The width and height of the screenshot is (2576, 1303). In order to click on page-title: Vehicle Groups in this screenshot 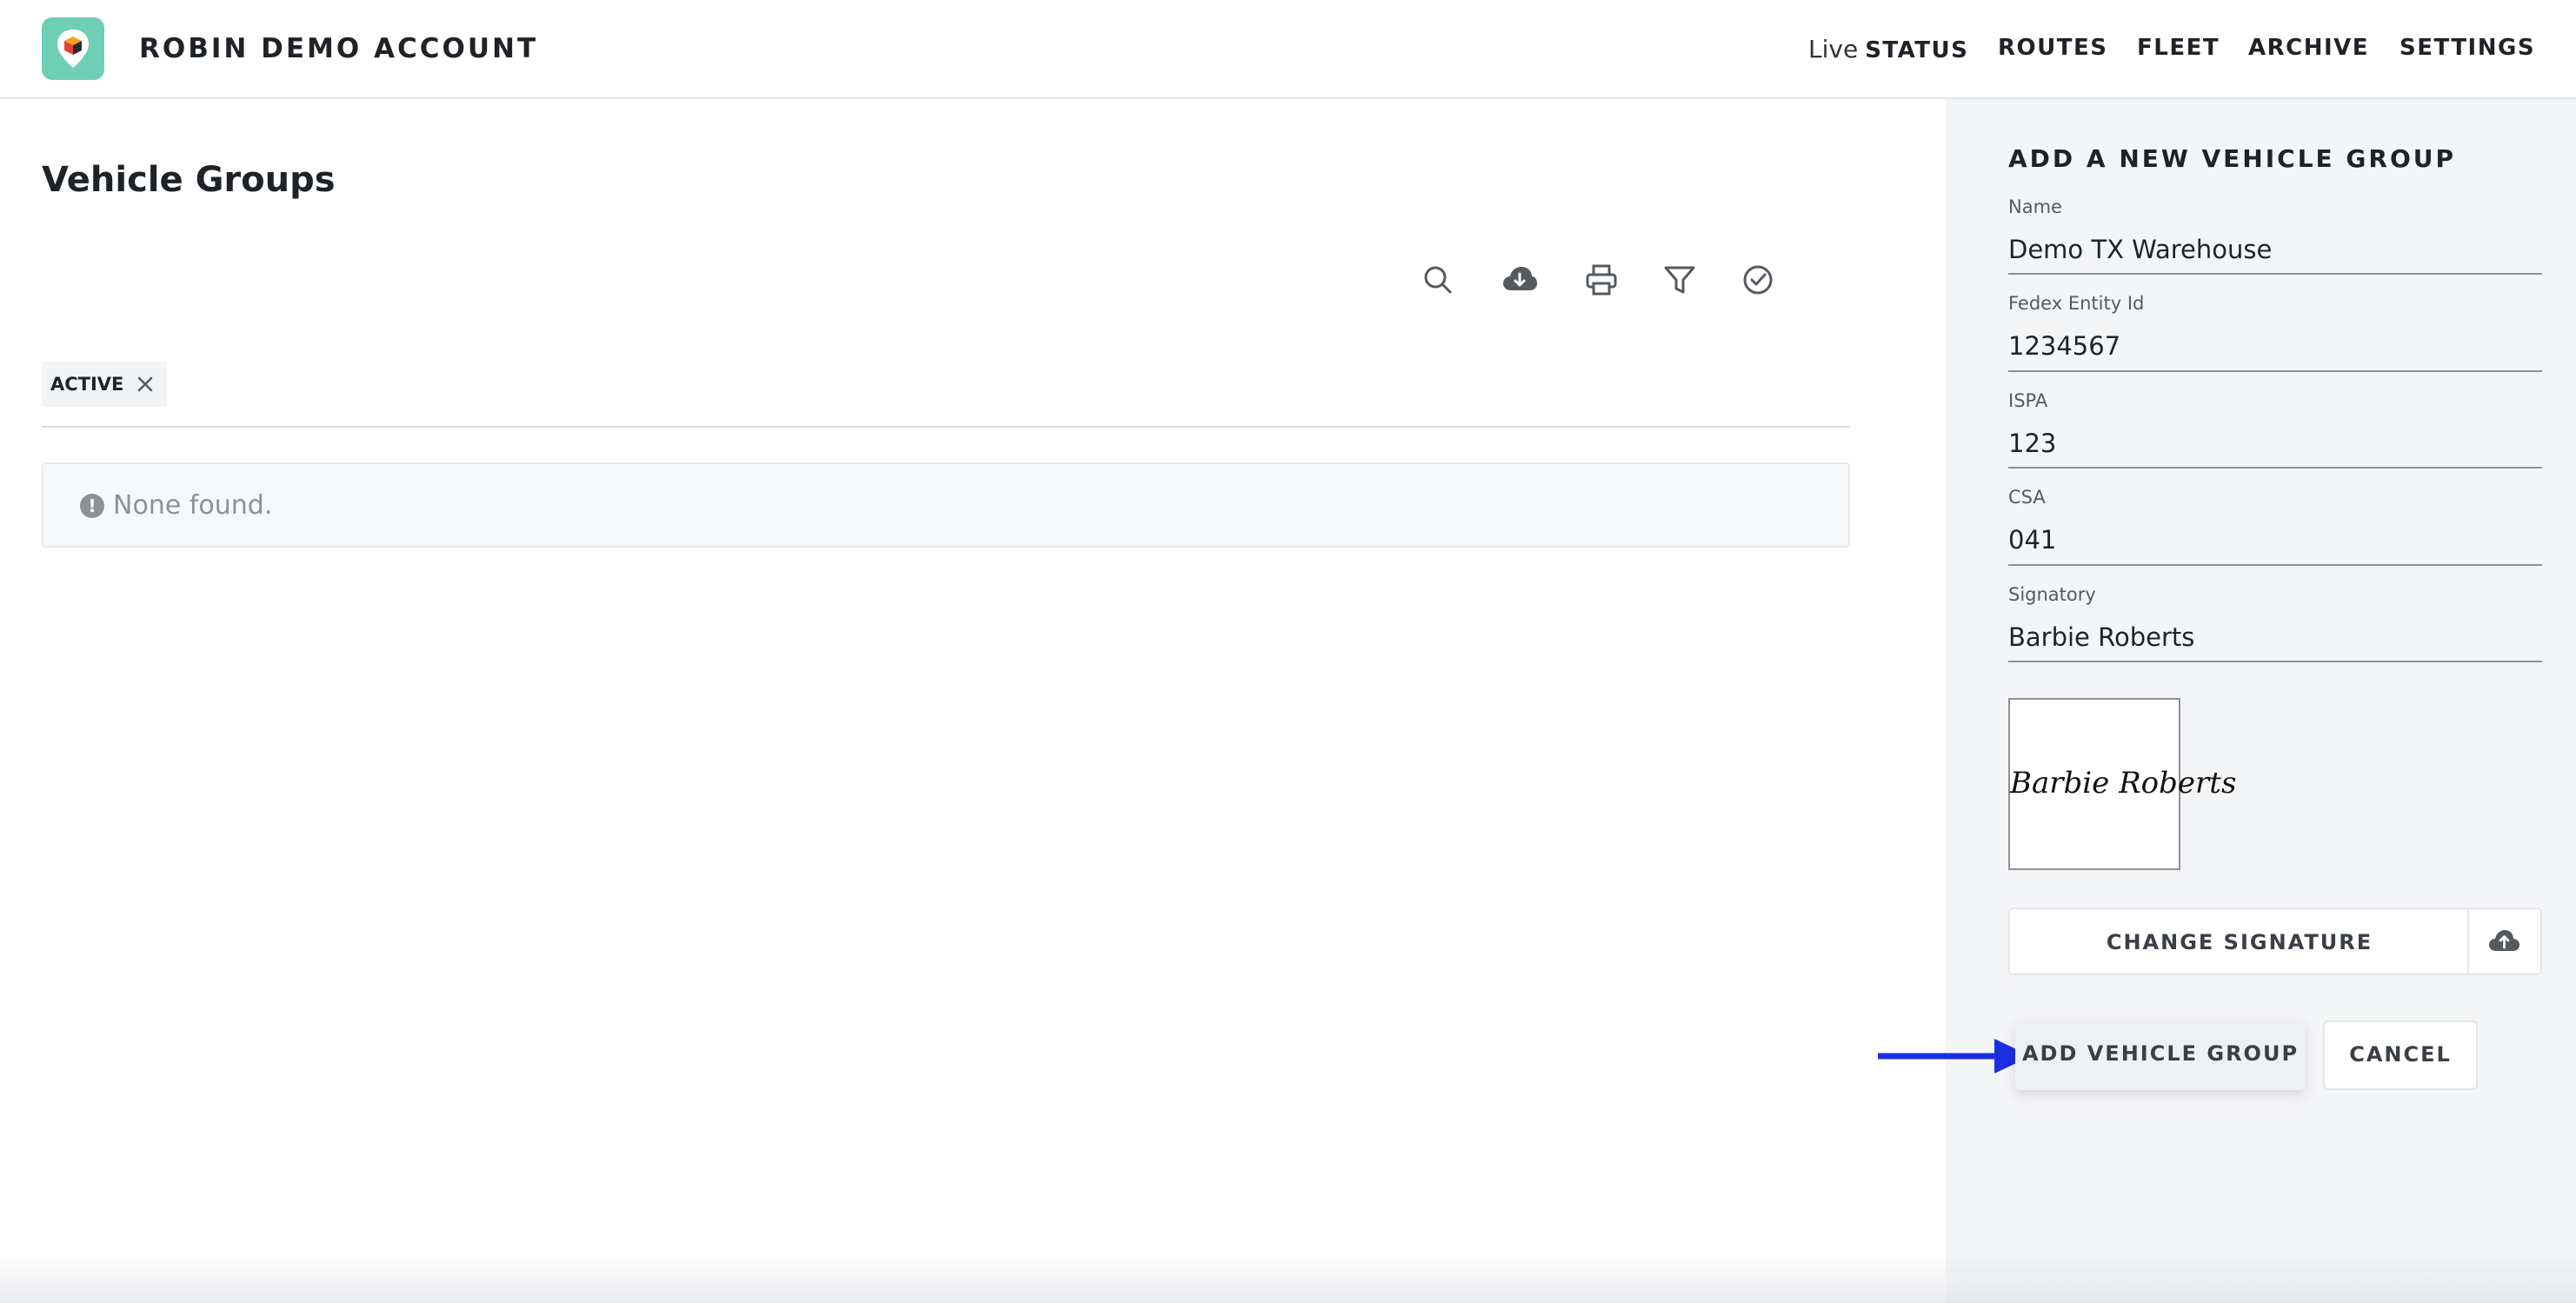, I will do `click(189, 180)`.